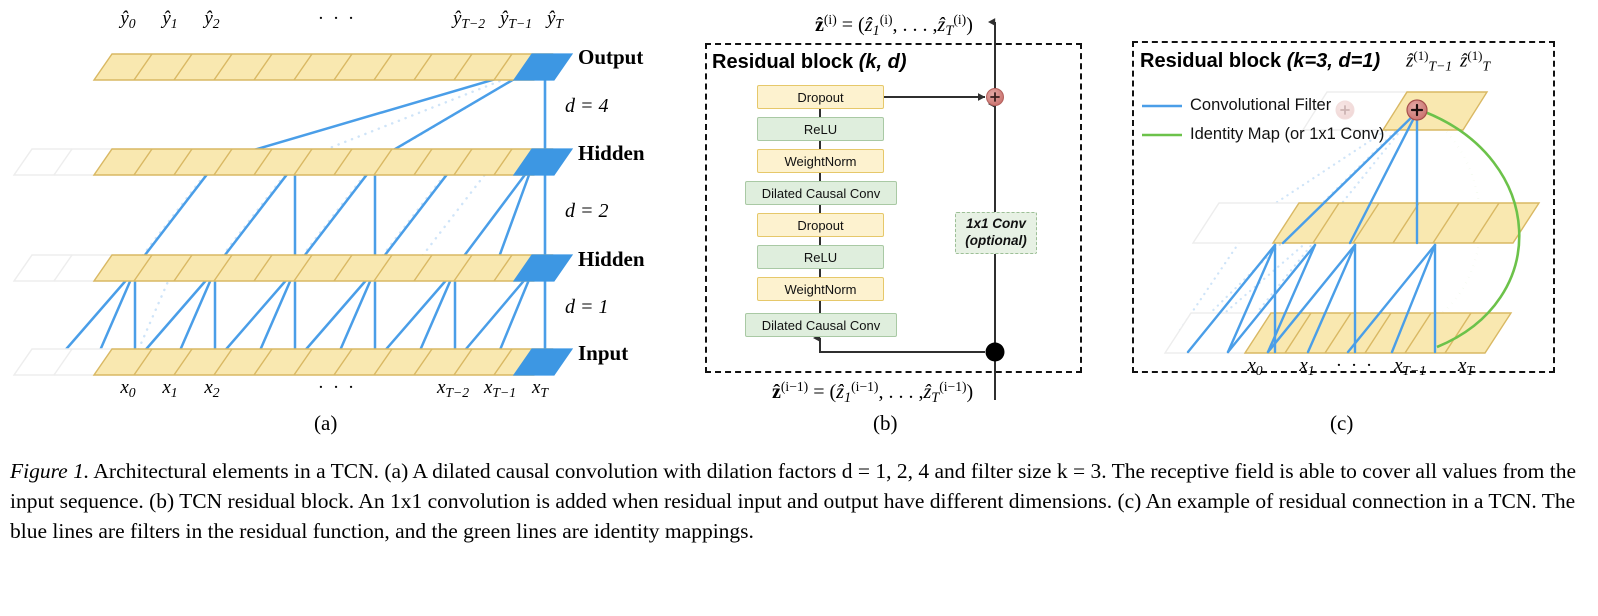  Describe the element at coordinates (1429, 61) in the screenshot. I see `panel-c-output-tick-0: ẑ(1)T−1` at that location.